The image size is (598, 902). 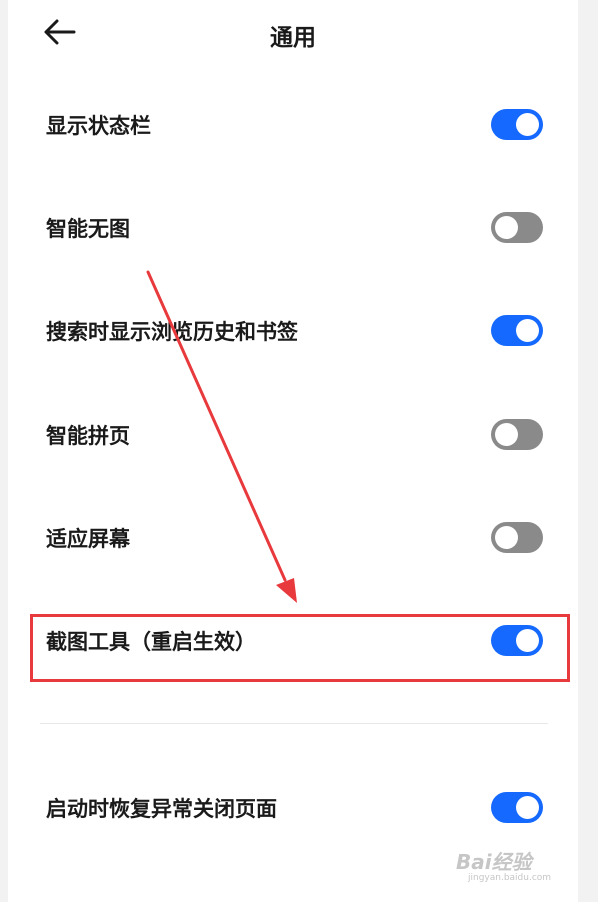 What do you see at coordinates (293, 808) in the screenshot?
I see `setting-row: 启动时恢复异常关闭页面` at bounding box center [293, 808].